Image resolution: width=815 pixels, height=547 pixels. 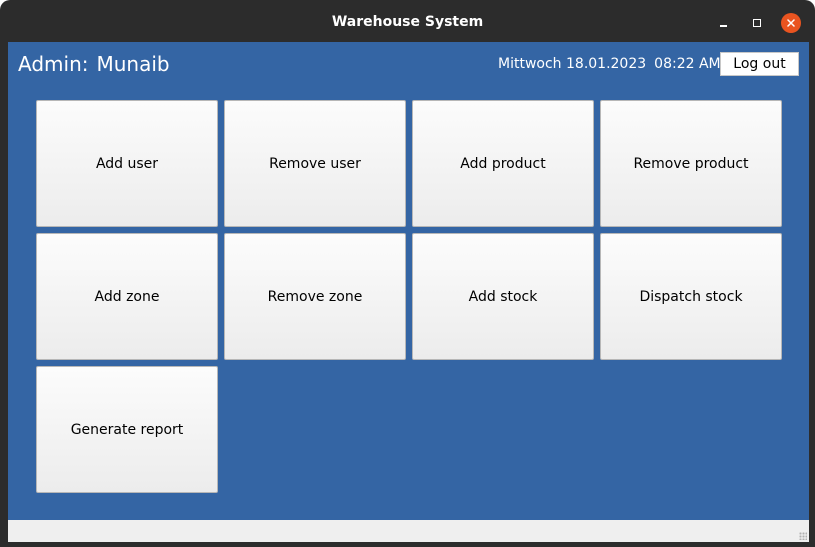 What do you see at coordinates (315, 163) in the screenshot?
I see `remove-user-button: Remove user` at bounding box center [315, 163].